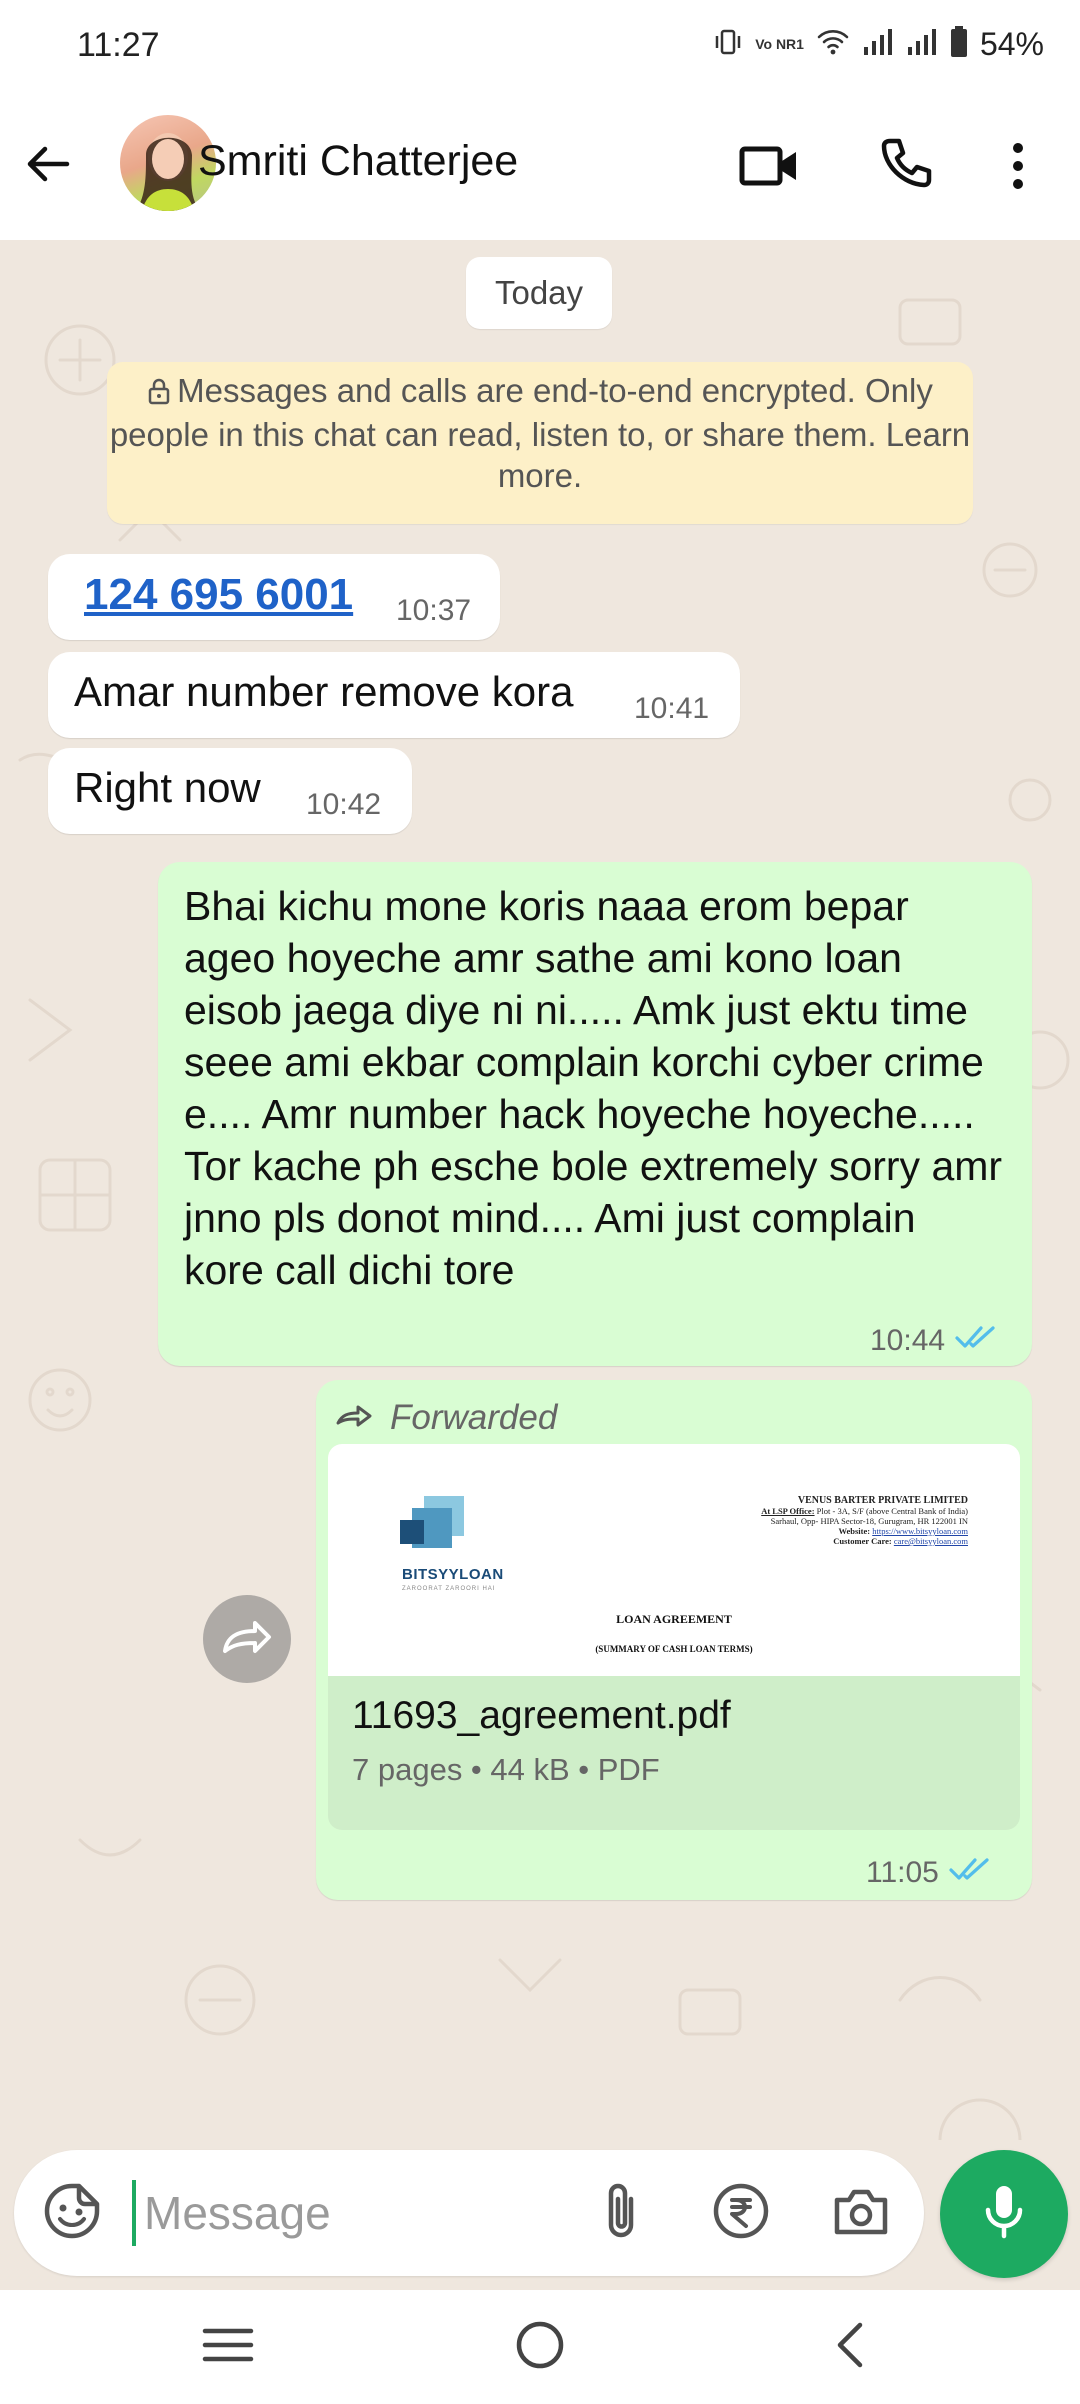  I want to click on emoji-sticker-icon, so click(72, 2213).